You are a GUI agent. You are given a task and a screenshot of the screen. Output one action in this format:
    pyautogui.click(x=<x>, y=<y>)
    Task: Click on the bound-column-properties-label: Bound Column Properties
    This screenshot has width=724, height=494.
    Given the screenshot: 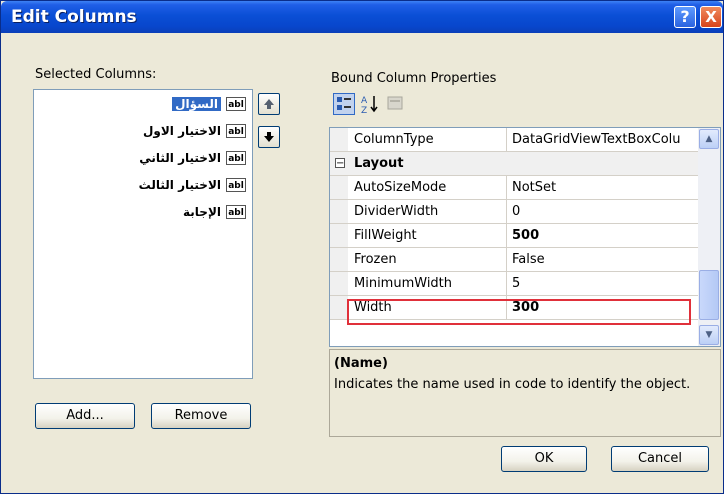 What is the action you would take?
    pyautogui.click(x=414, y=78)
    